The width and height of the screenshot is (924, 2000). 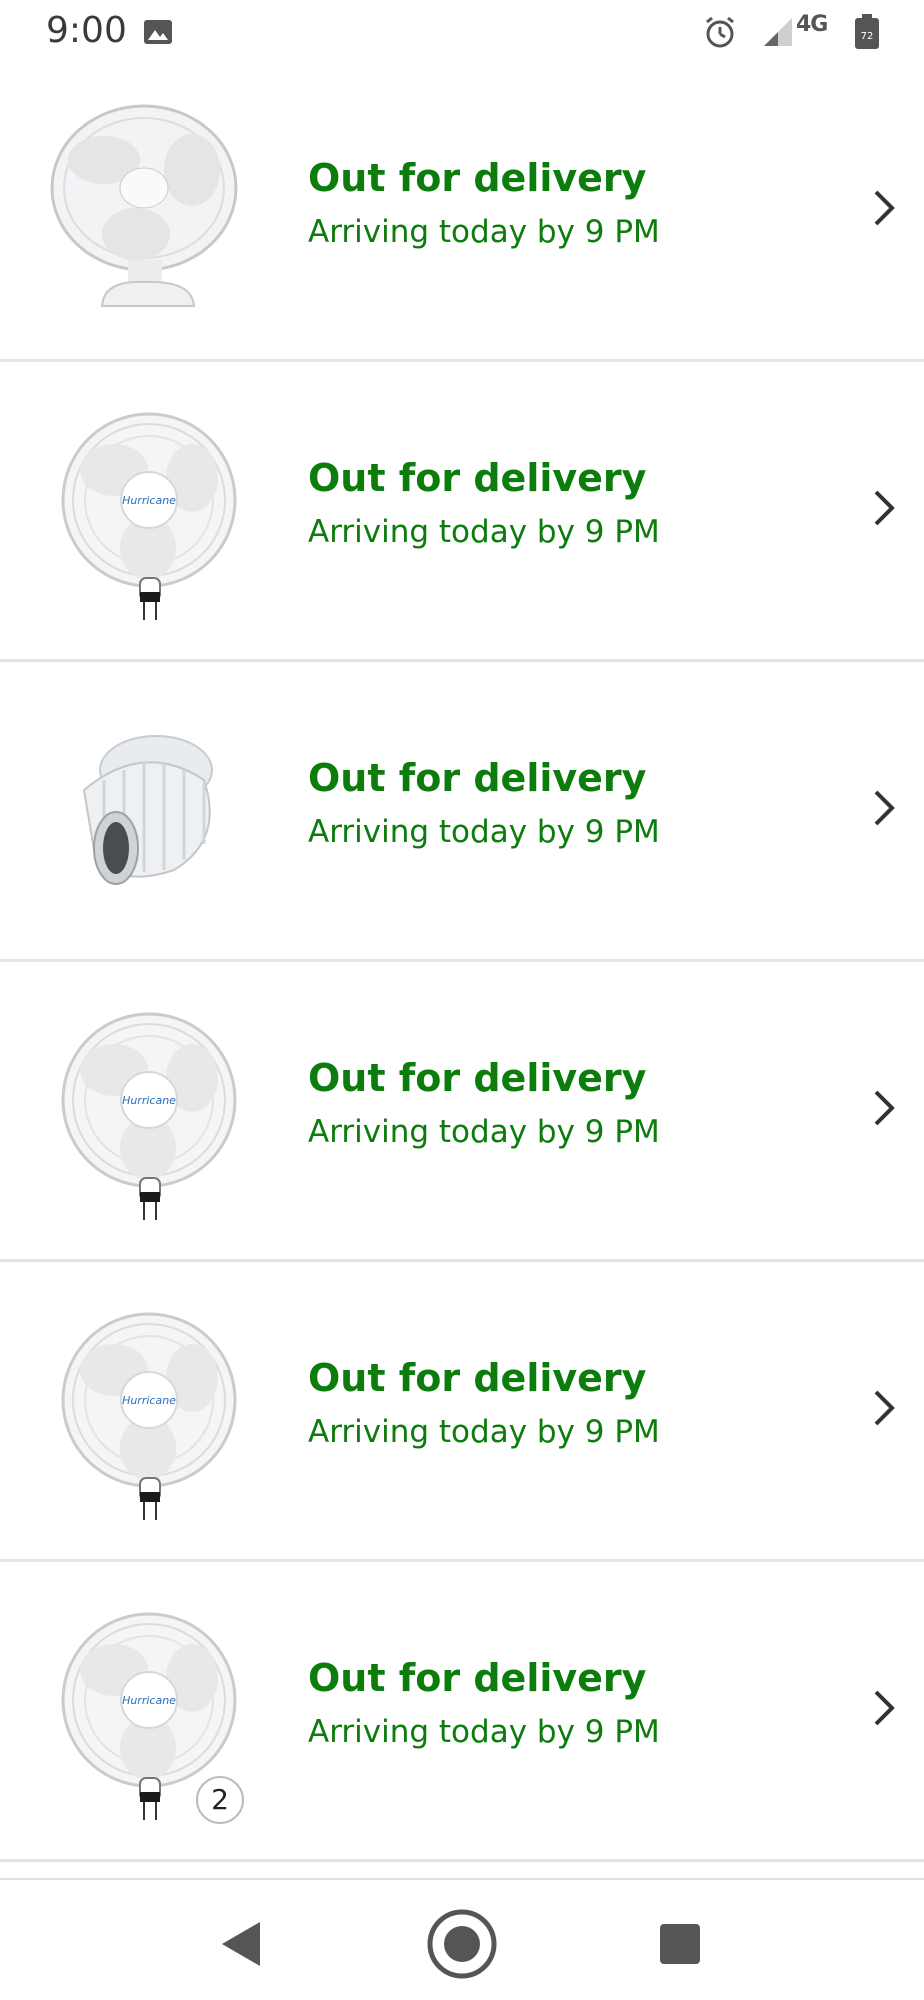 I want to click on battery-icon: 72, so click(x=867, y=31).